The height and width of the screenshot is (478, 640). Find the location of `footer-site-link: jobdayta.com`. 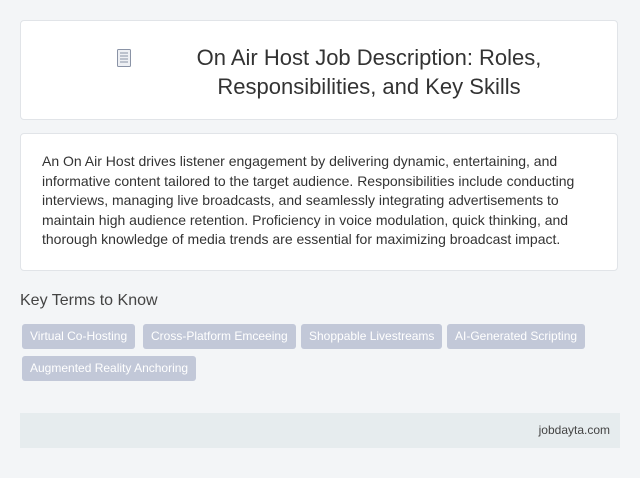

footer-site-link: jobdayta.com is located at coordinates (574, 430).